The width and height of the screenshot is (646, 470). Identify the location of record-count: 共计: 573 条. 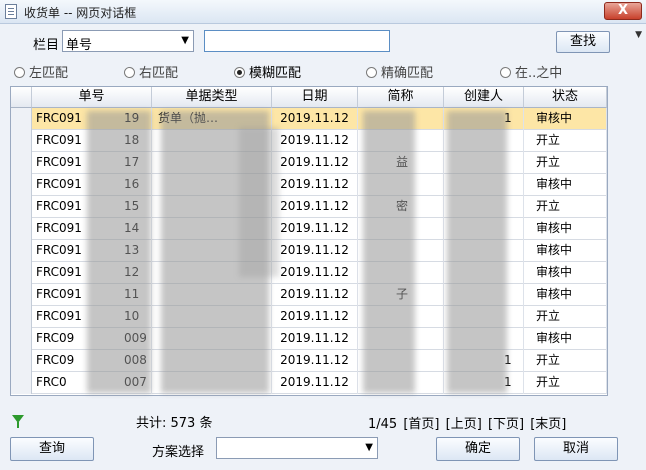
(174, 423).